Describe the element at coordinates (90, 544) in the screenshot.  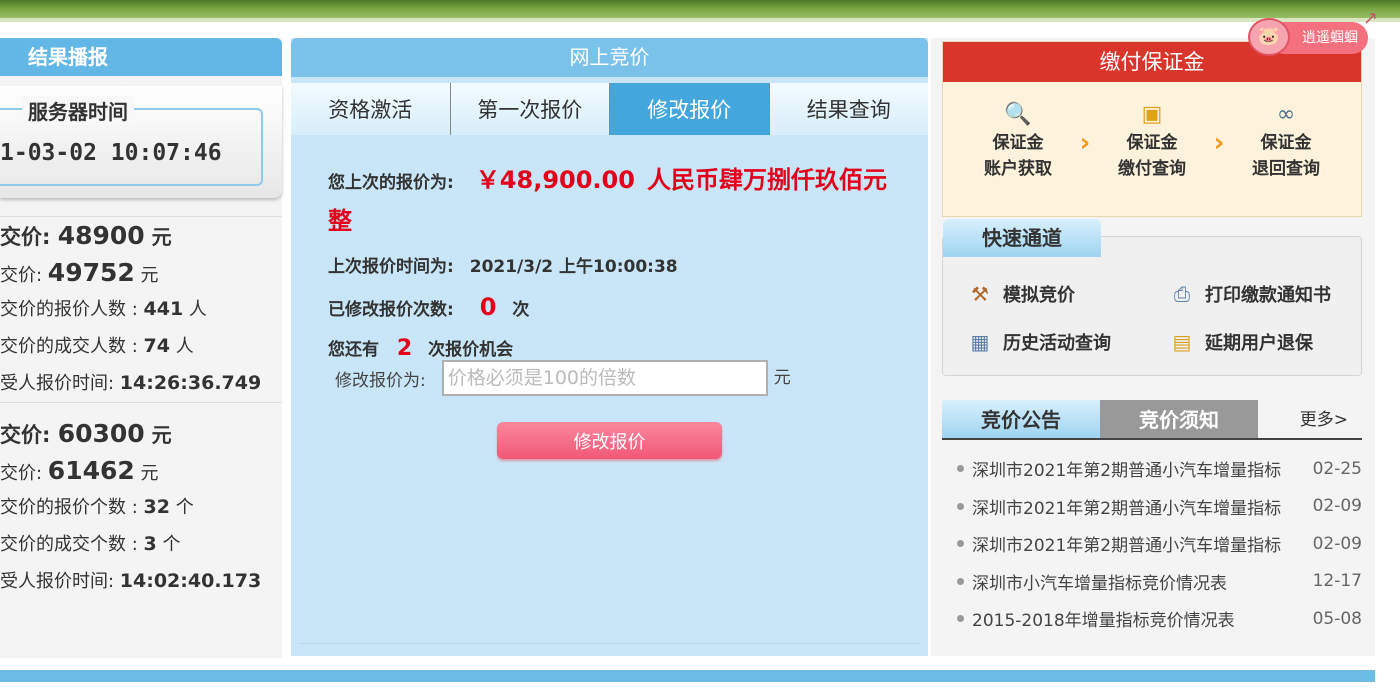
I see `stat-row: 交价的成交个数 : 3 个` at that location.